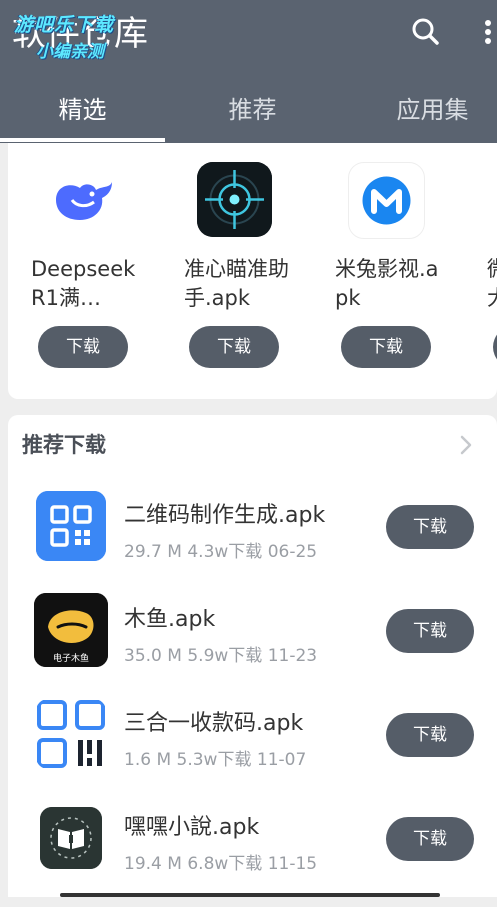 This screenshot has height=907, width=497. Describe the element at coordinates (192, 827) in the screenshot. I see `app-name: 嘿嘿小說.apk` at that location.